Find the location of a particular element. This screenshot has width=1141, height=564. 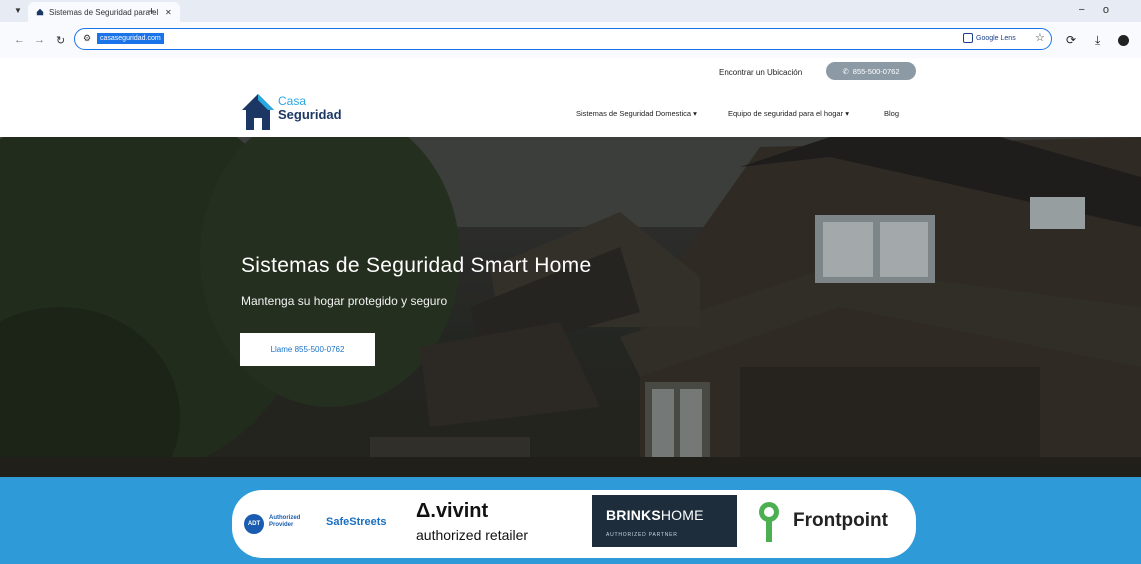

brinks-word: BRINKS is located at coordinates (633, 515).